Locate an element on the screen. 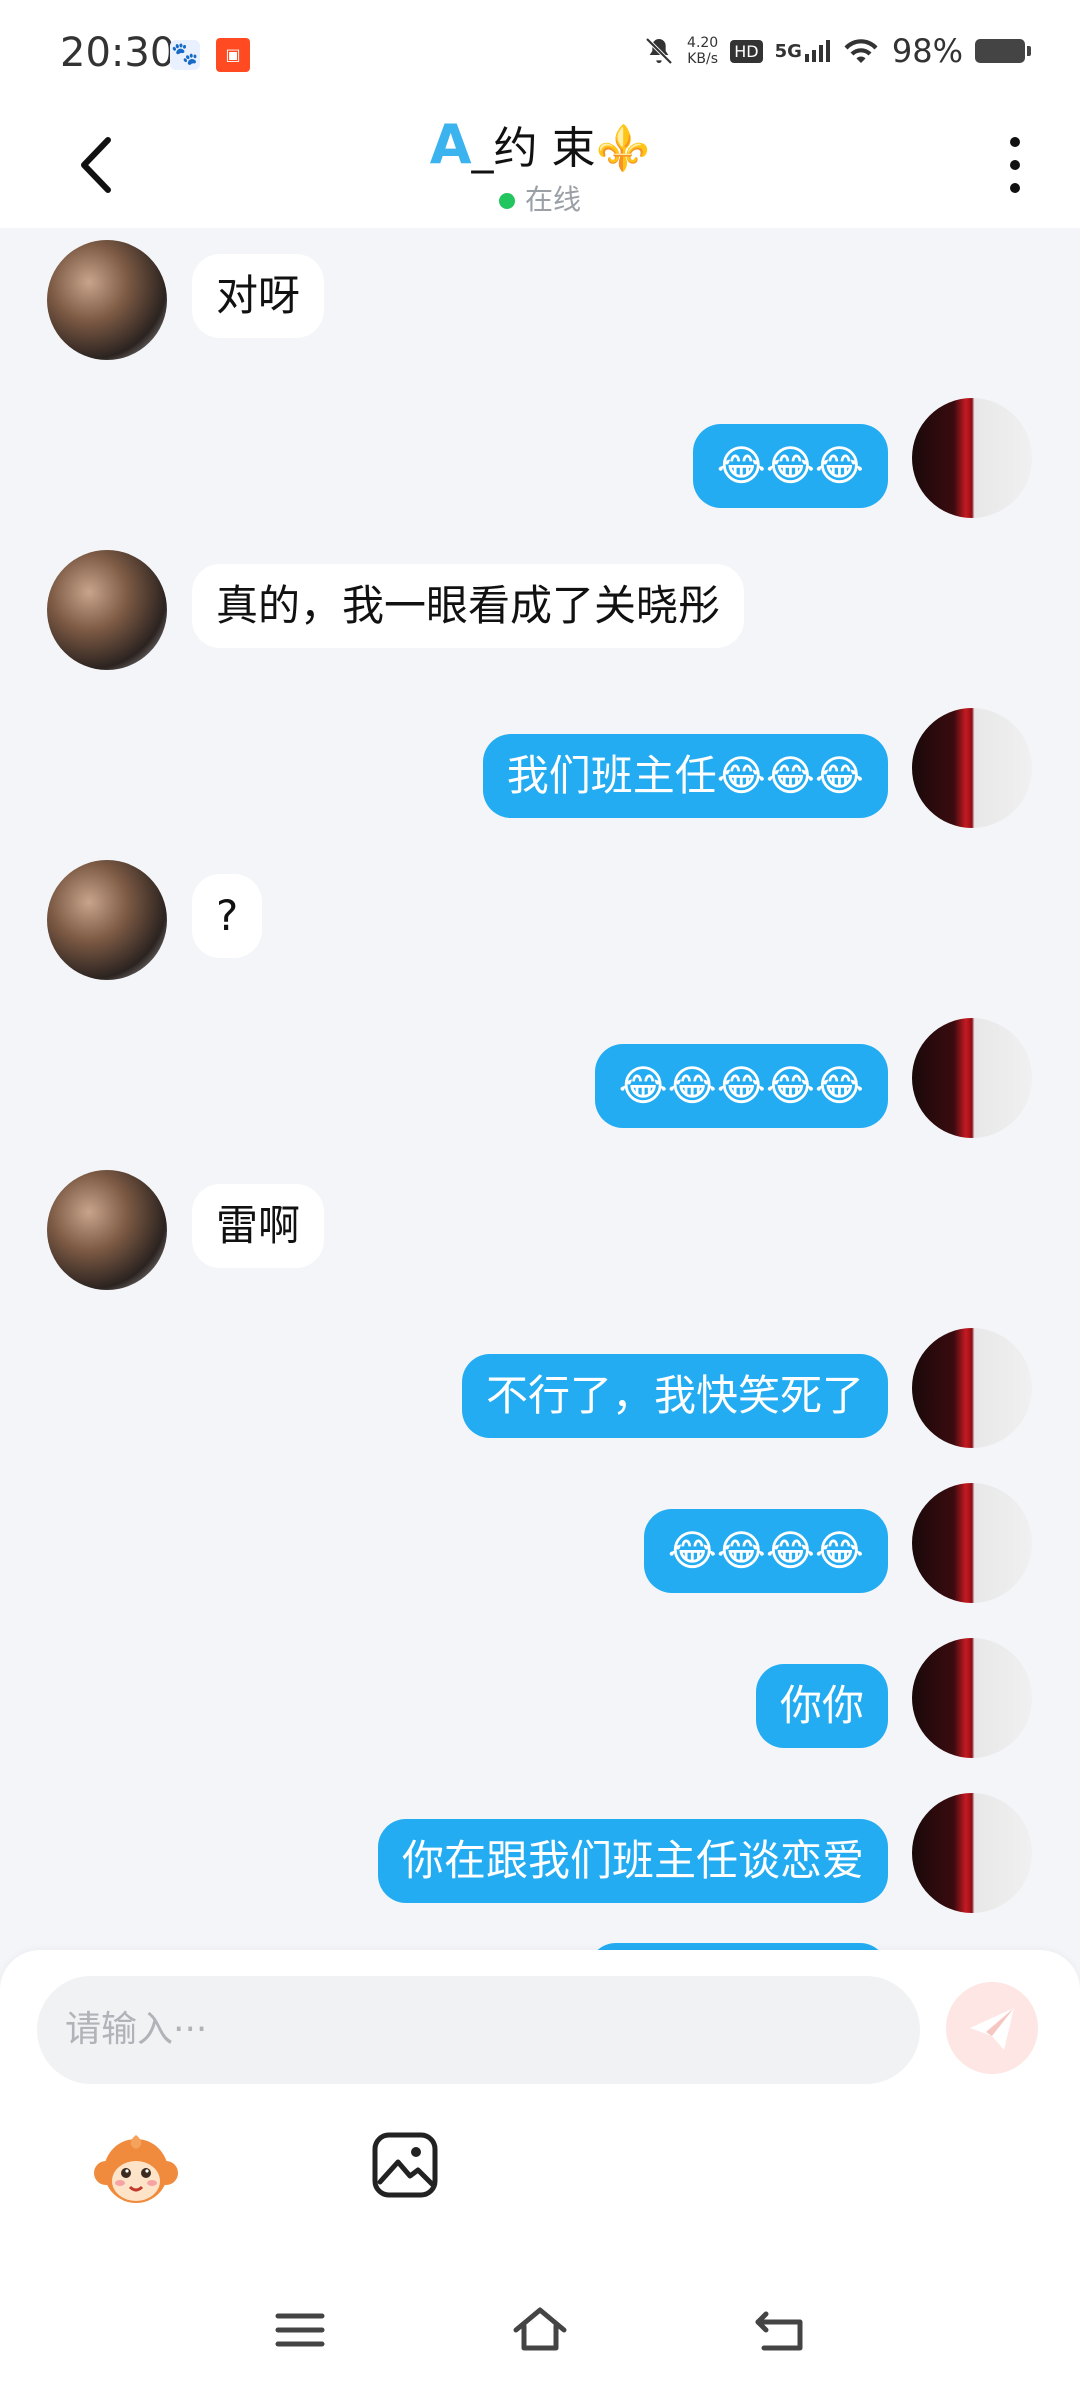 The width and height of the screenshot is (1080, 2388). message-bubble: 雷啊 is located at coordinates (258, 1226).